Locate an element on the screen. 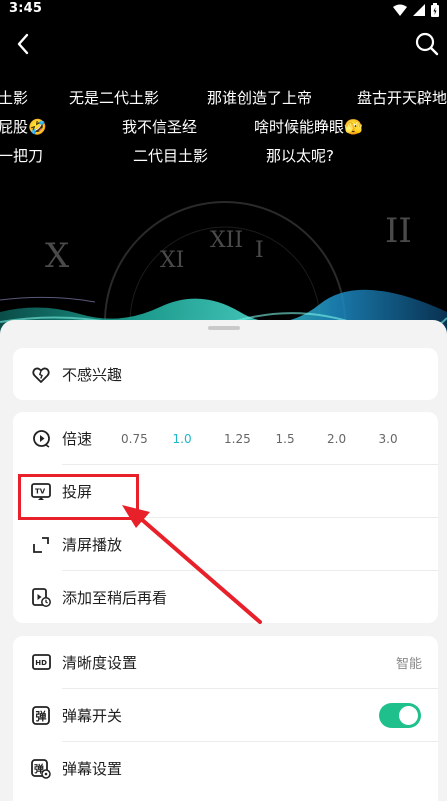 Image resolution: width=447 pixels, height=801 pixels. danmaku-toggle-label: 弹幕开关 is located at coordinates (92, 716).